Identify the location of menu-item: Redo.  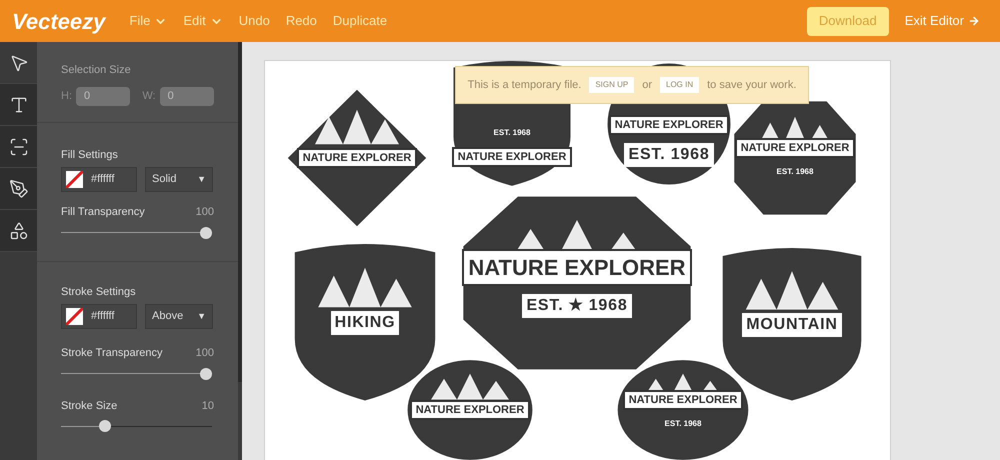
(301, 21).